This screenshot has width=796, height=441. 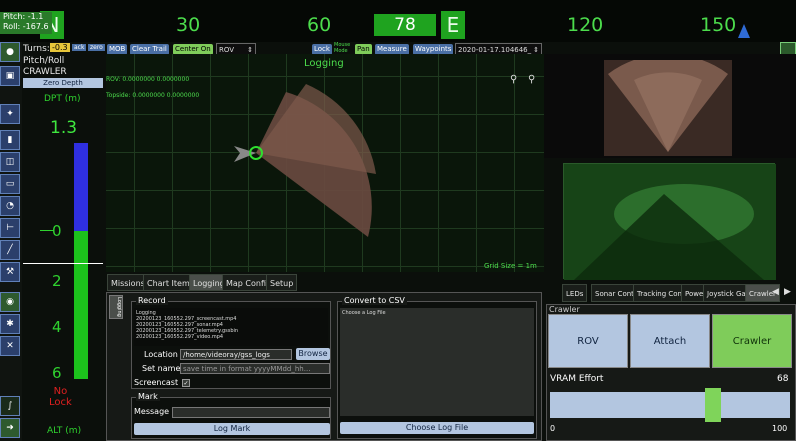 What do you see at coordinates (96, 47) in the screenshot?
I see `zero-turns-button: zero` at bounding box center [96, 47].